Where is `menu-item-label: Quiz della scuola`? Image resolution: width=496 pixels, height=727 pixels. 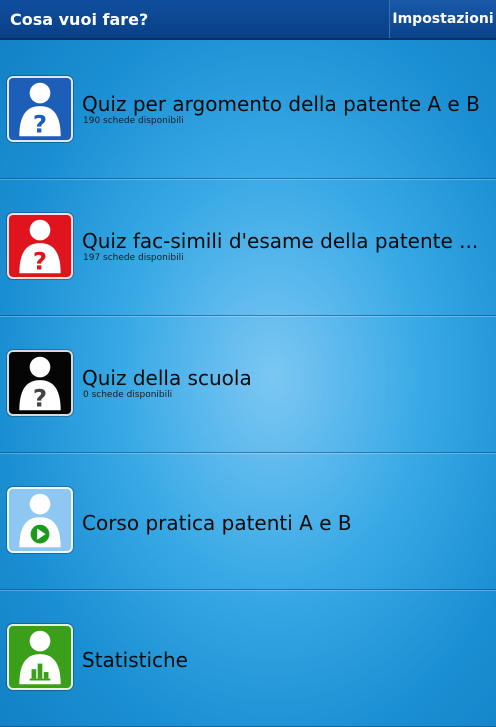 menu-item-label: Quiz della scuola is located at coordinates (167, 378).